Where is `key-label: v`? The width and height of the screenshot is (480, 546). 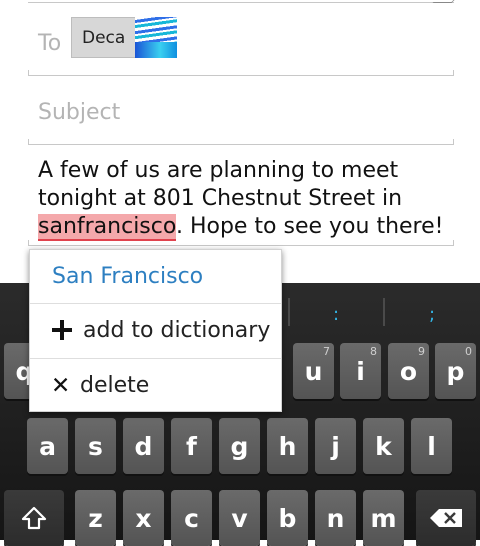 key-label: v is located at coordinates (239, 518).